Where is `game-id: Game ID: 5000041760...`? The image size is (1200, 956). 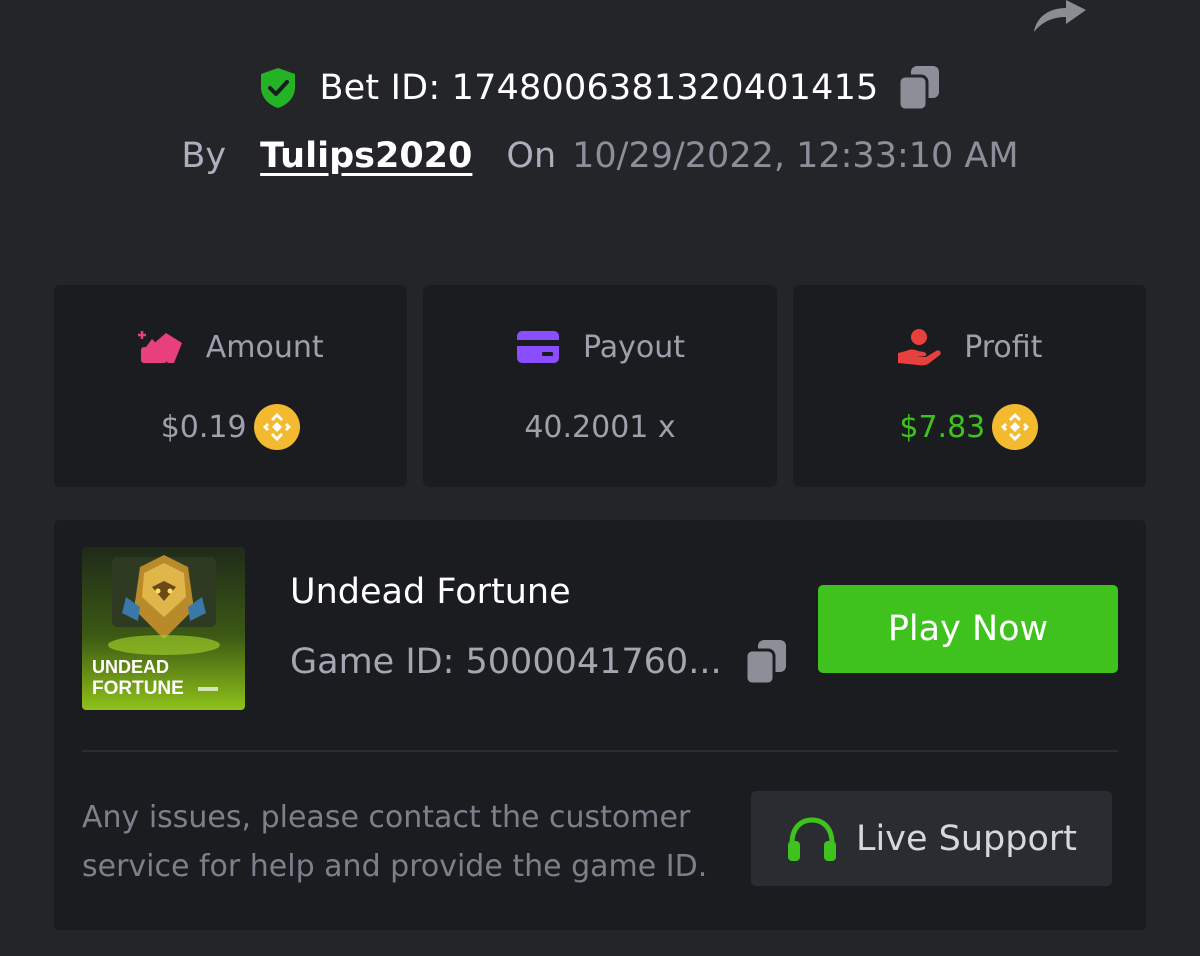 game-id: Game ID: 5000041760... is located at coordinates (506, 662).